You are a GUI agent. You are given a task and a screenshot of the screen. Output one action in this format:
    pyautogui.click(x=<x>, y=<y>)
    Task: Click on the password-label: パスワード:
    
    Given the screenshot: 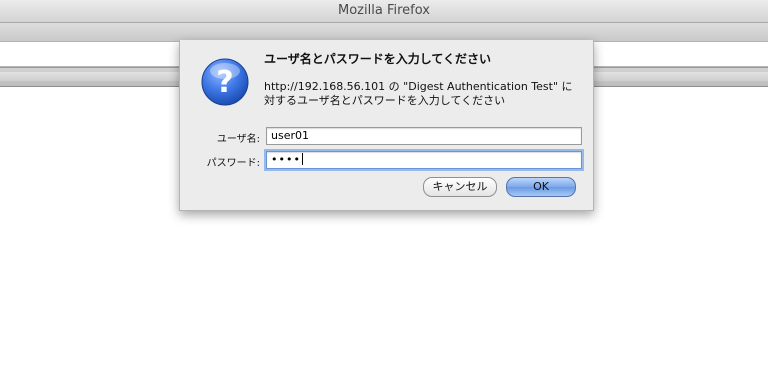 What is the action you would take?
    pyautogui.click(x=233, y=163)
    